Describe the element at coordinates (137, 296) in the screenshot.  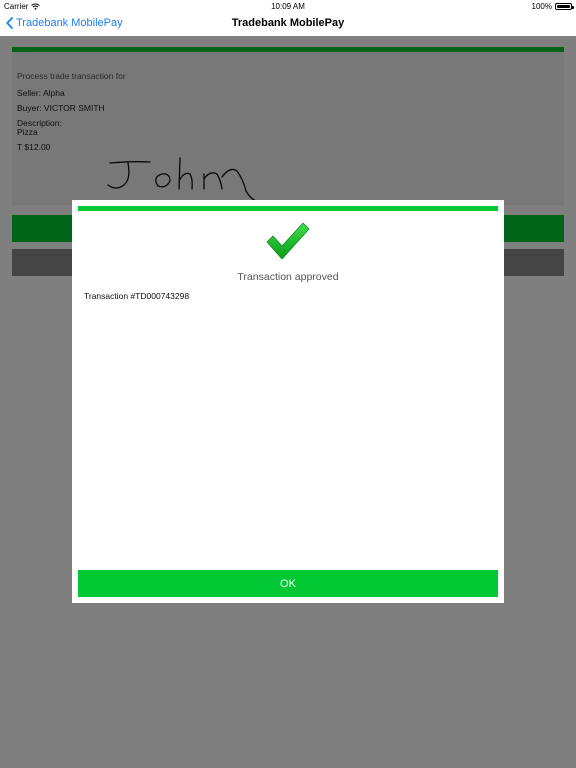
I see `transaction-number: Transaction #TD000743298` at that location.